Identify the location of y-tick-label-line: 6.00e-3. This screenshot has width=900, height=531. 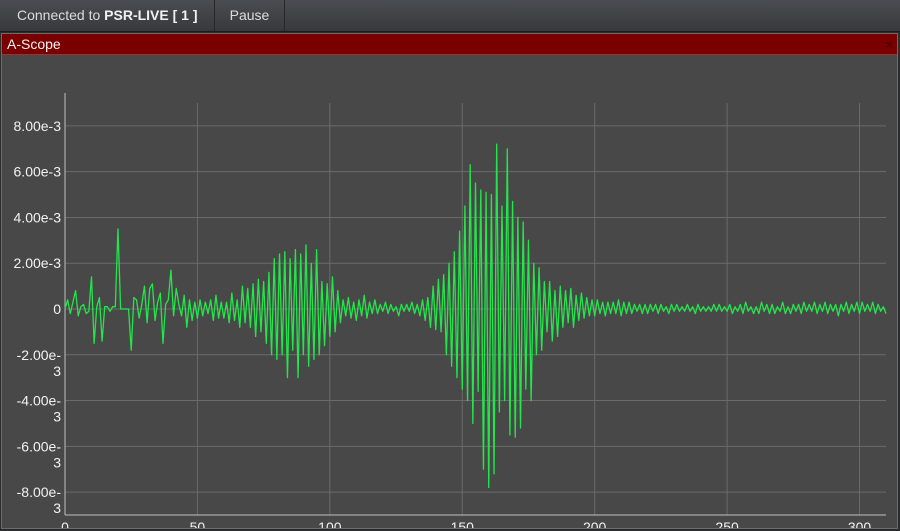
(38, 172).